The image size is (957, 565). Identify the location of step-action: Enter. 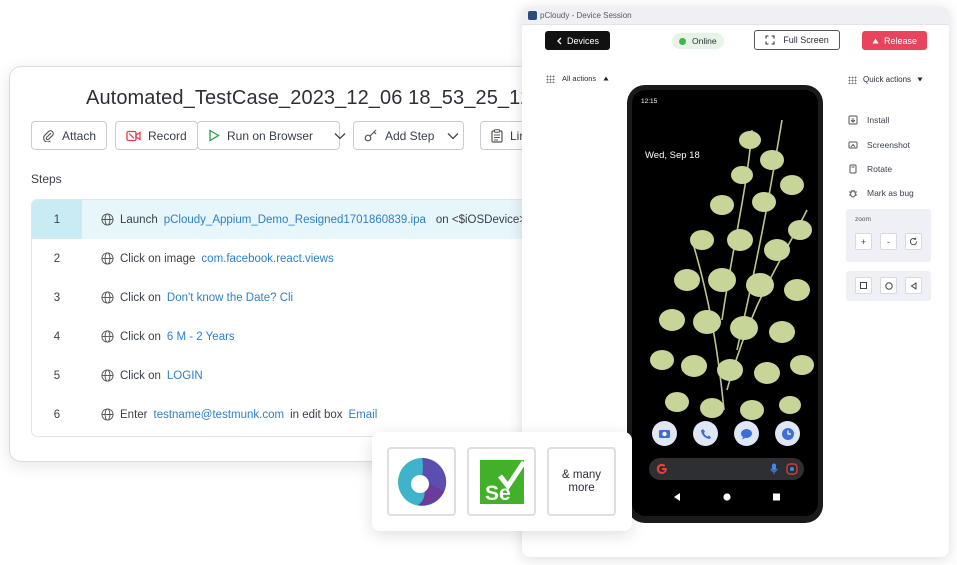
(134, 414).